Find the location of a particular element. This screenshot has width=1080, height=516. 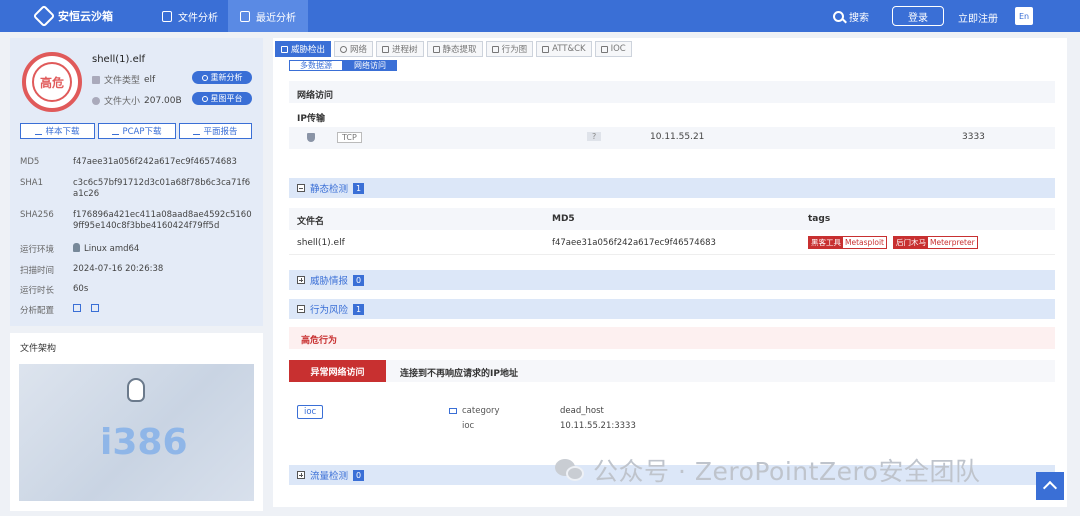

static-detection-bar: 静态检测 1 is located at coordinates (672, 188).